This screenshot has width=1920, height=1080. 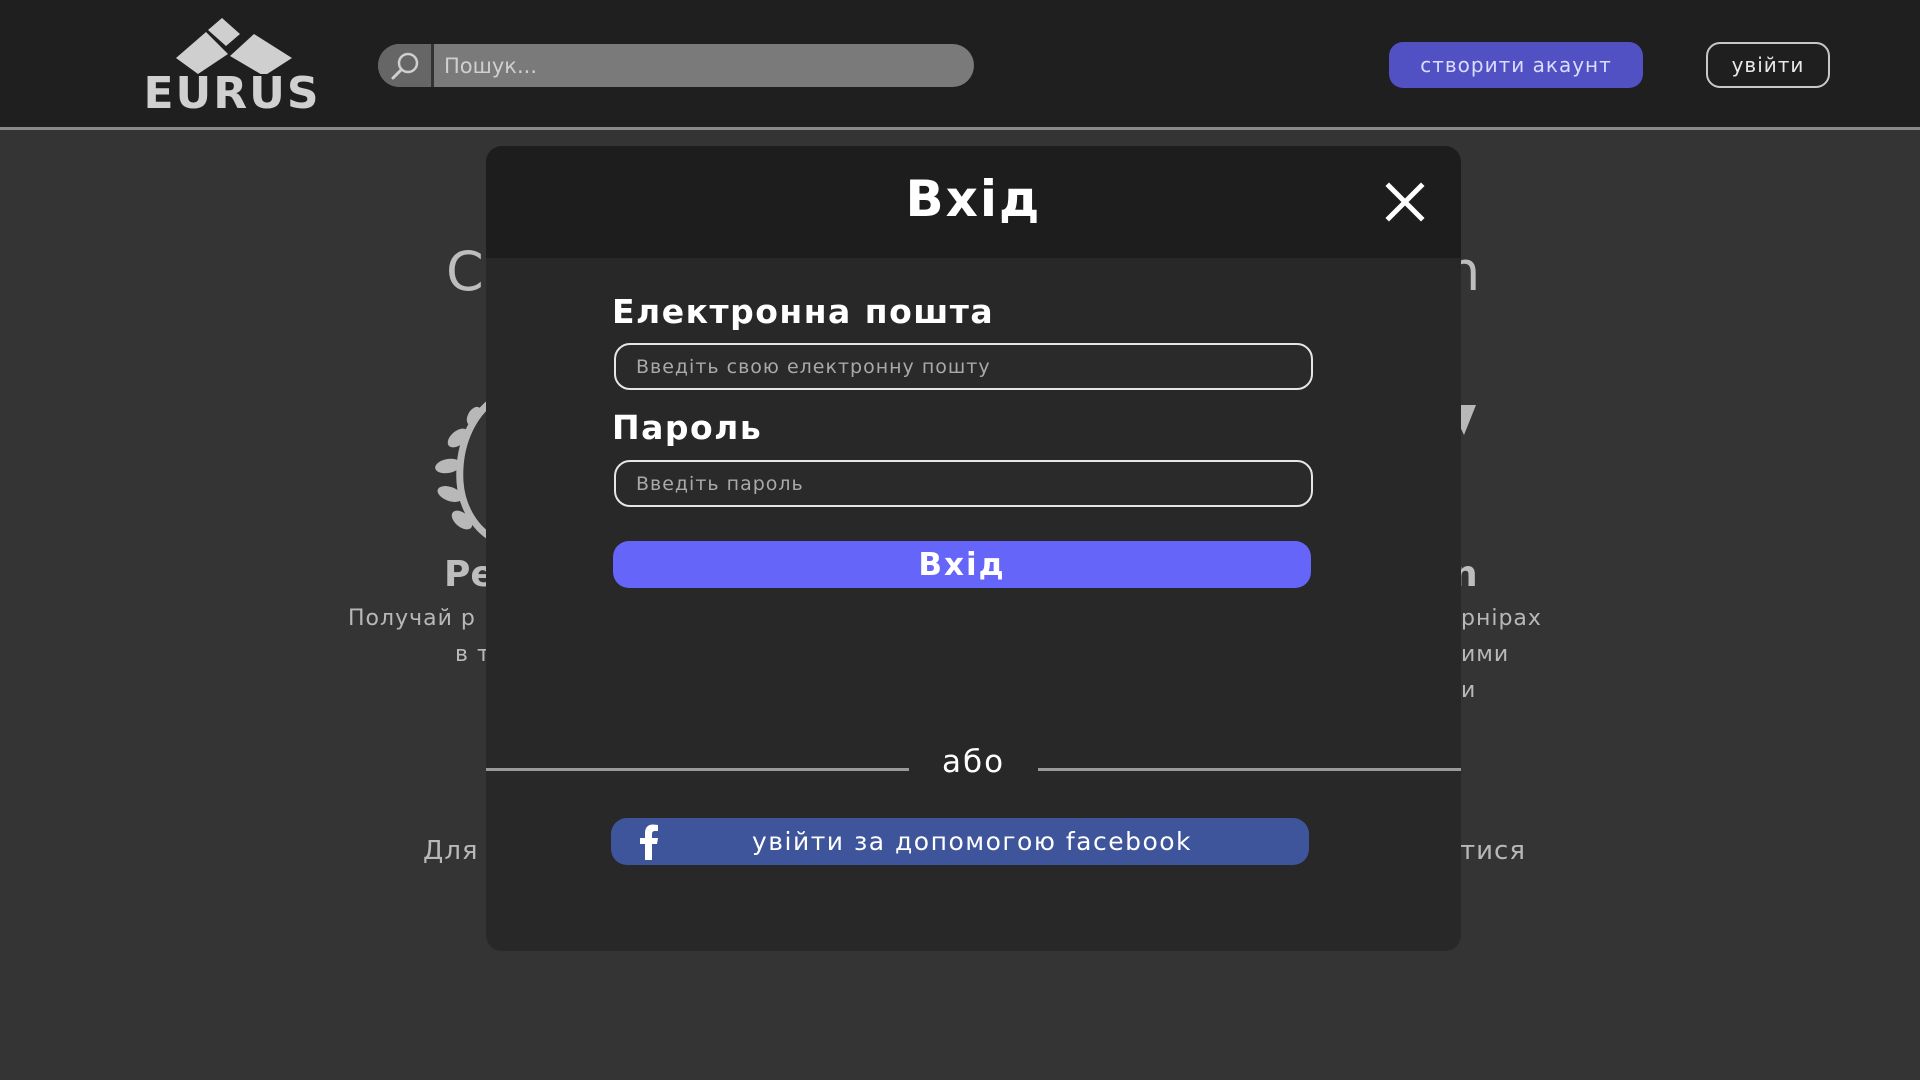 What do you see at coordinates (962, 564) in the screenshot?
I see `submit-login-button: Вхід` at bounding box center [962, 564].